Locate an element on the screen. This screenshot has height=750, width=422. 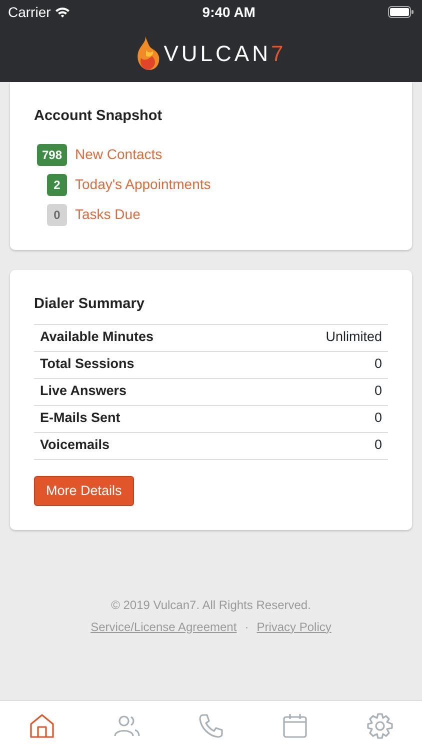
logo-text: VULCAN 7 is located at coordinates (225, 54).